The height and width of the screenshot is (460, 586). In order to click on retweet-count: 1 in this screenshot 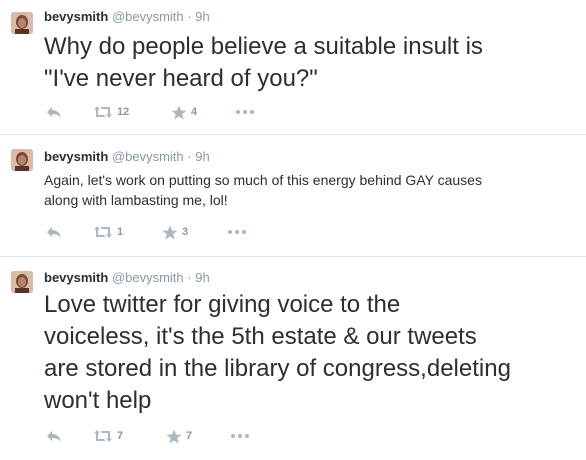, I will do `click(120, 232)`.